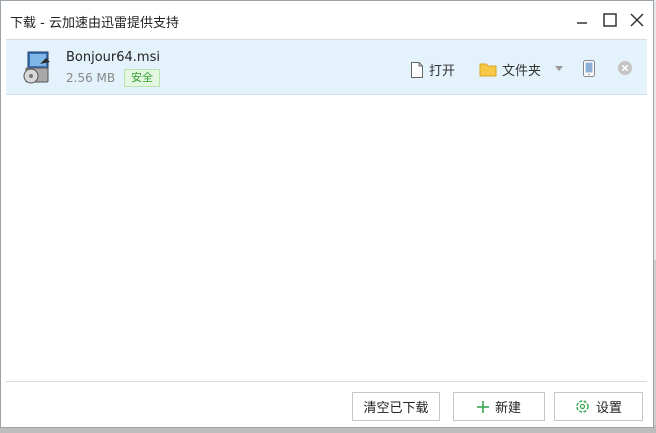  What do you see at coordinates (507, 408) in the screenshot?
I see `new-label: 新建` at bounding box center [507, 408].